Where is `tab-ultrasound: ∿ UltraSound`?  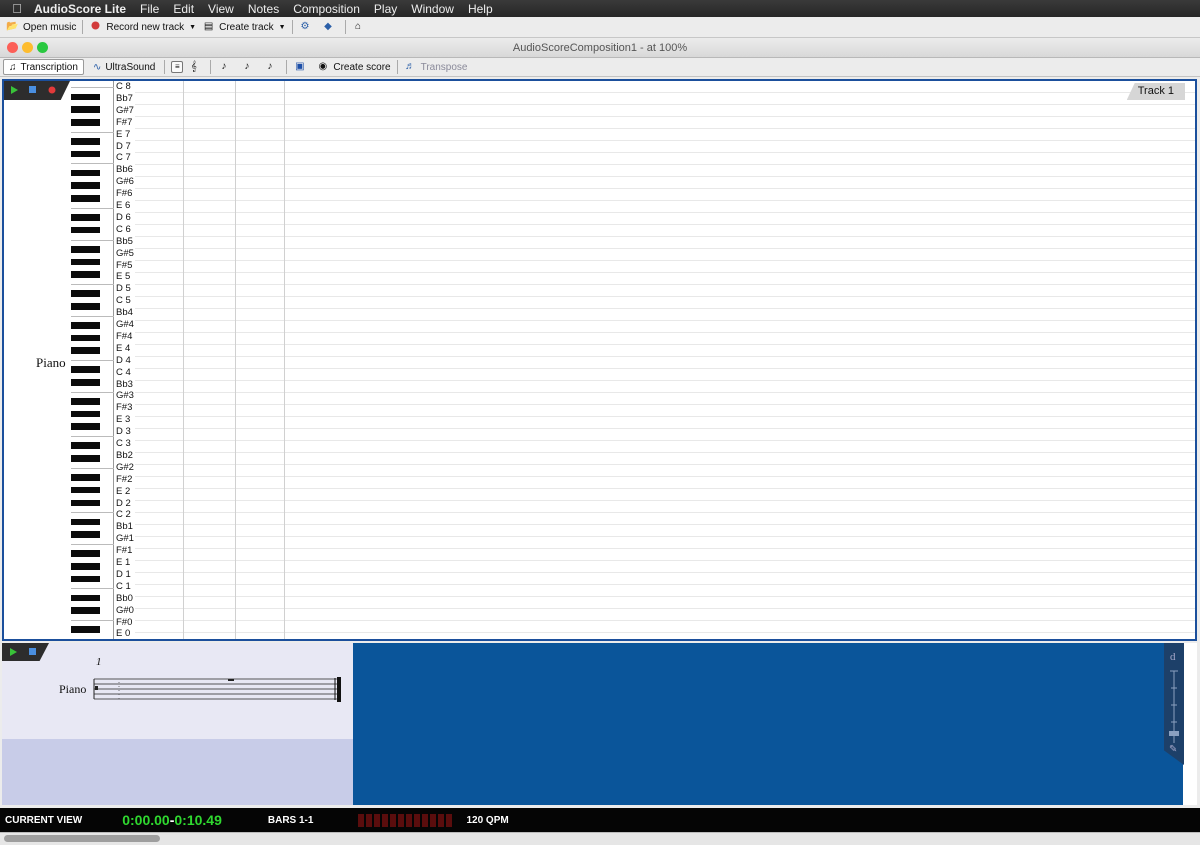 tab-ultrasound: ∿ UltraSound is located at coordinates (124, 67).